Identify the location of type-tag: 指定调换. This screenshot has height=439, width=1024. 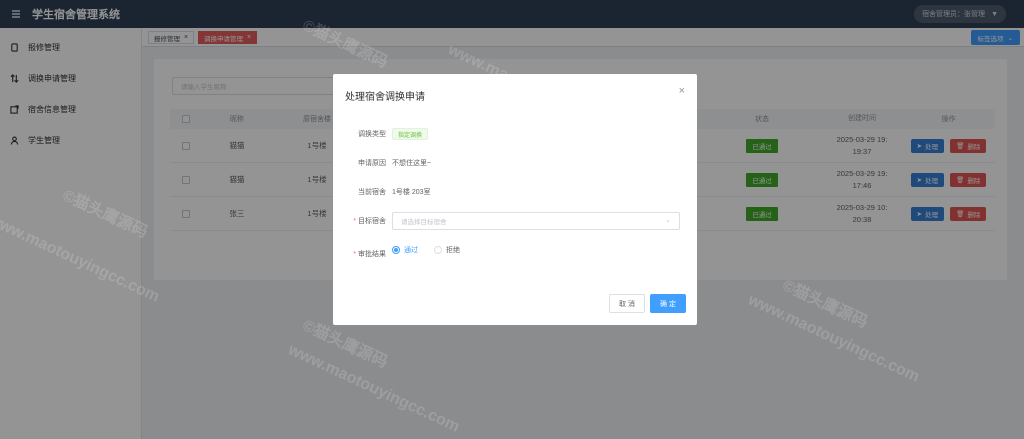
(410, 134).